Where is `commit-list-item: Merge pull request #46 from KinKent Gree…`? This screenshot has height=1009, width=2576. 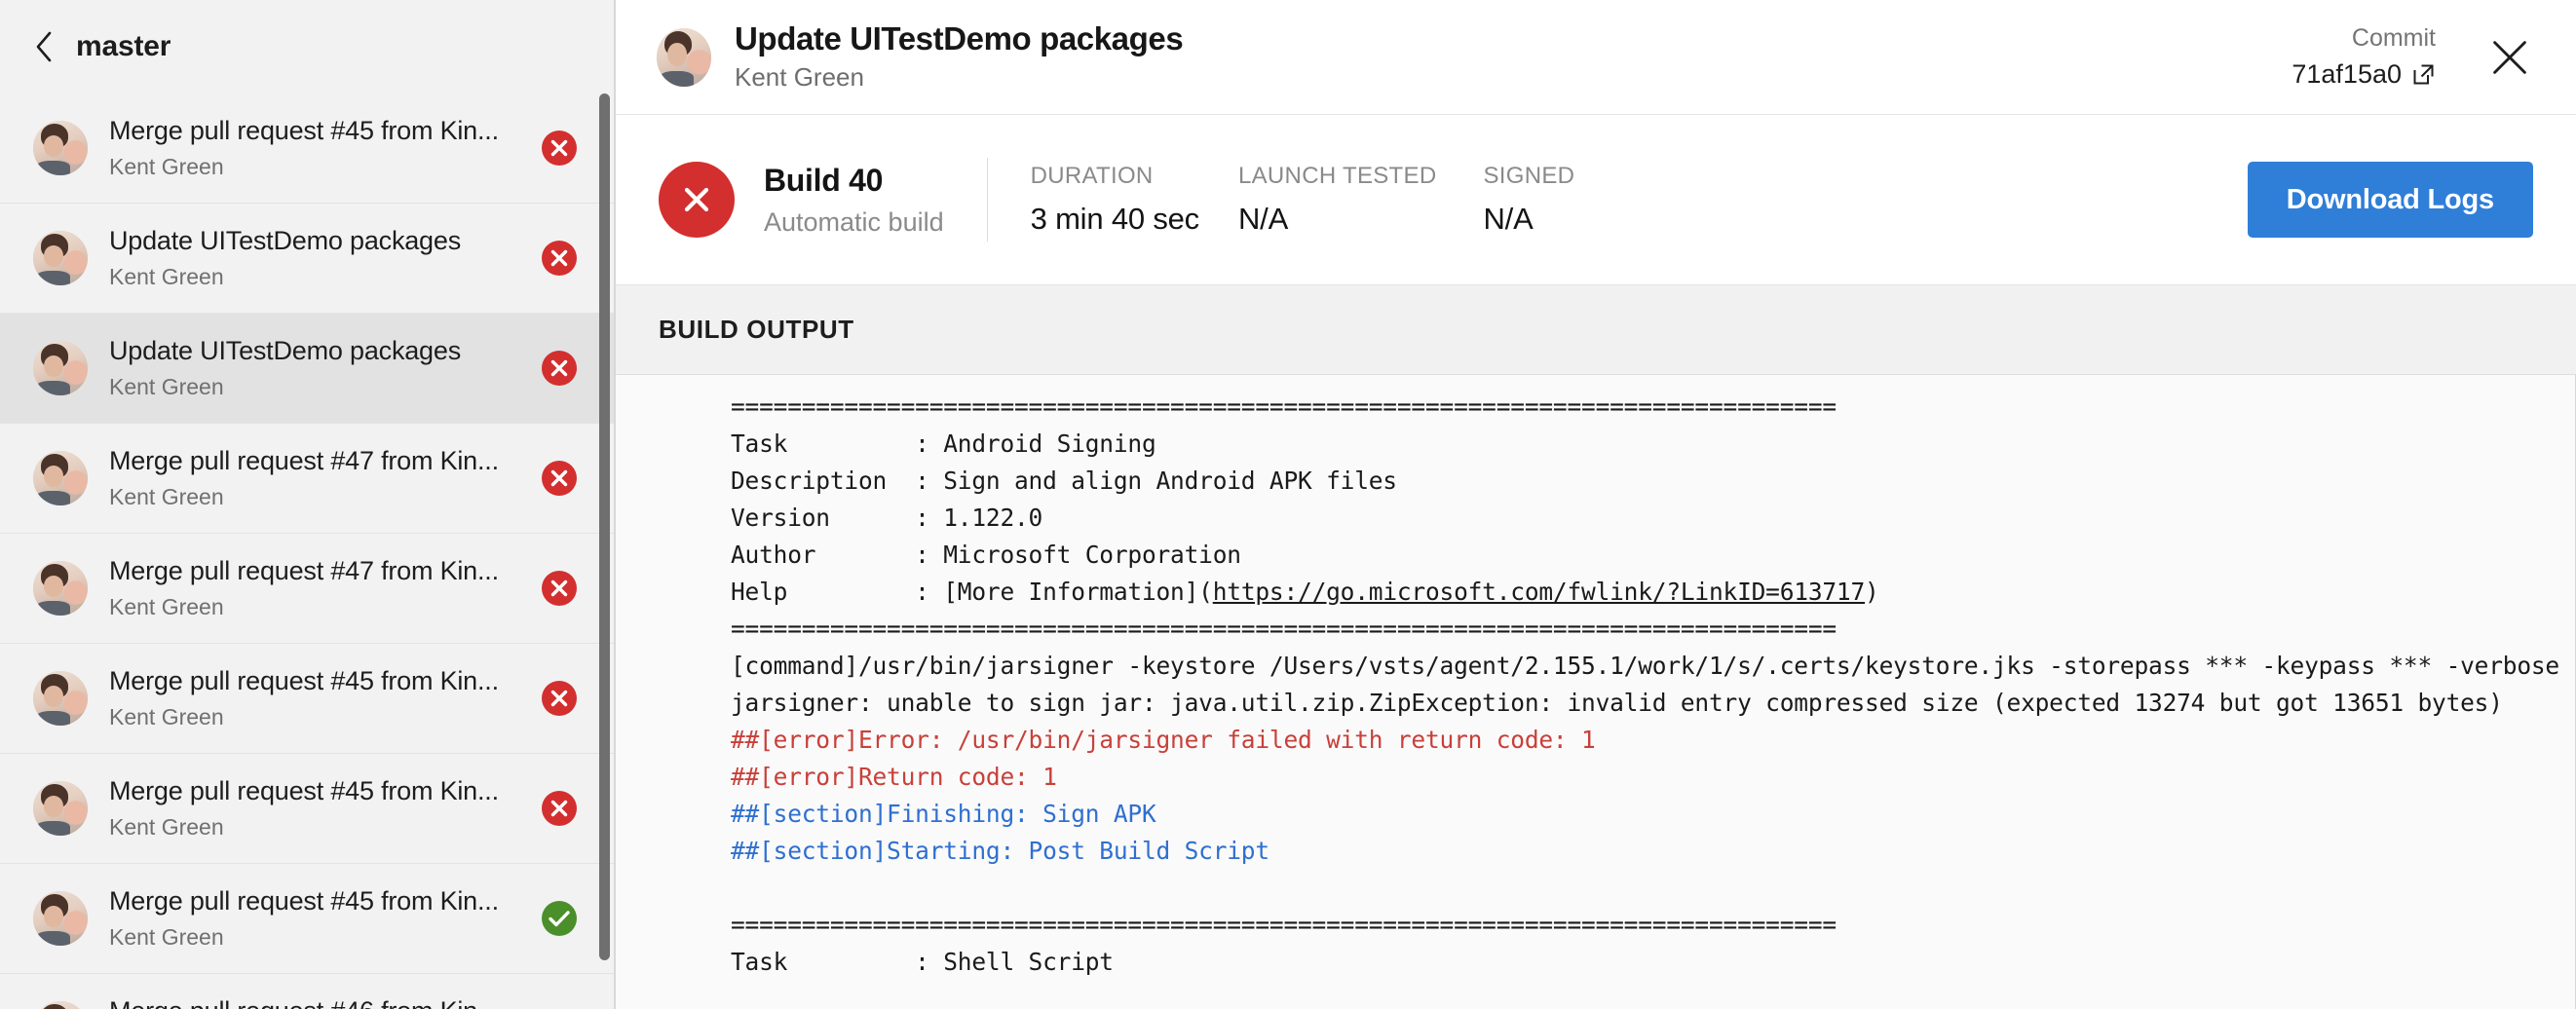
commit-list-item: Merge pull request #46 from KinKent Gree… is located at coordinates (307, 991).